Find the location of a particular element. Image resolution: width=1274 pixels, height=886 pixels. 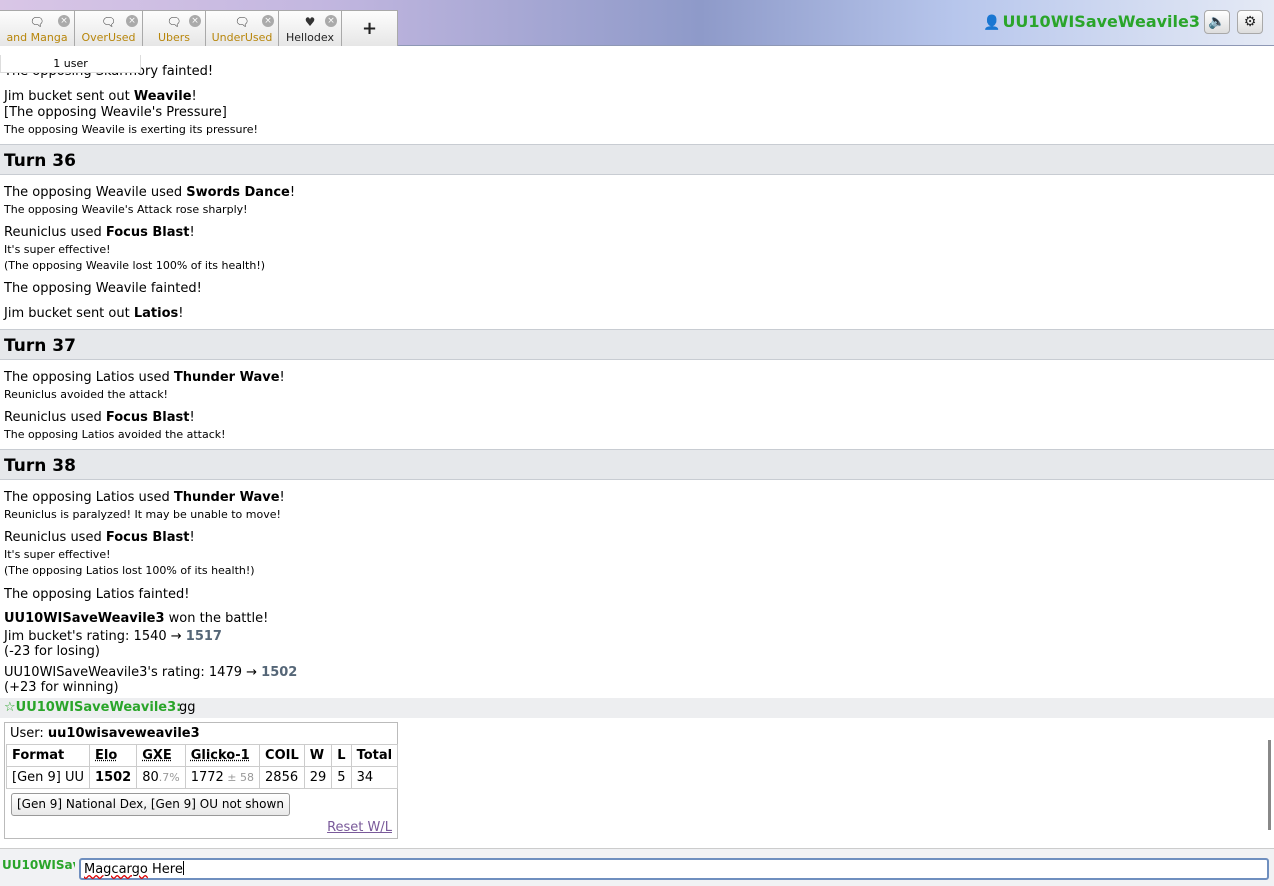

col-total: Total is located at coordinates (374, 755).